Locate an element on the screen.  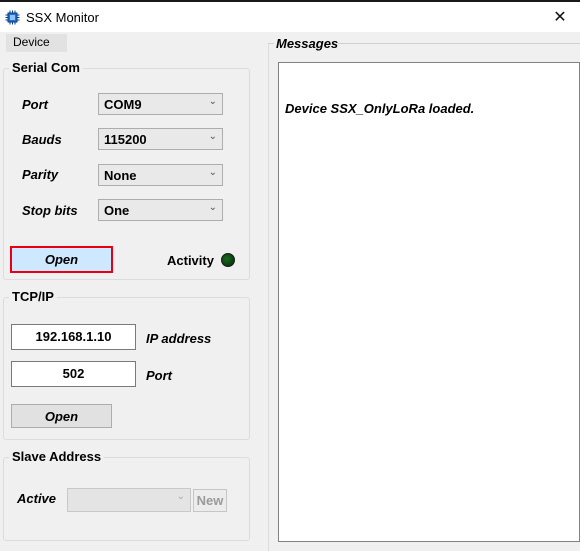
stop-bits-select: One ⌄ is located at coordinates (160, 210).